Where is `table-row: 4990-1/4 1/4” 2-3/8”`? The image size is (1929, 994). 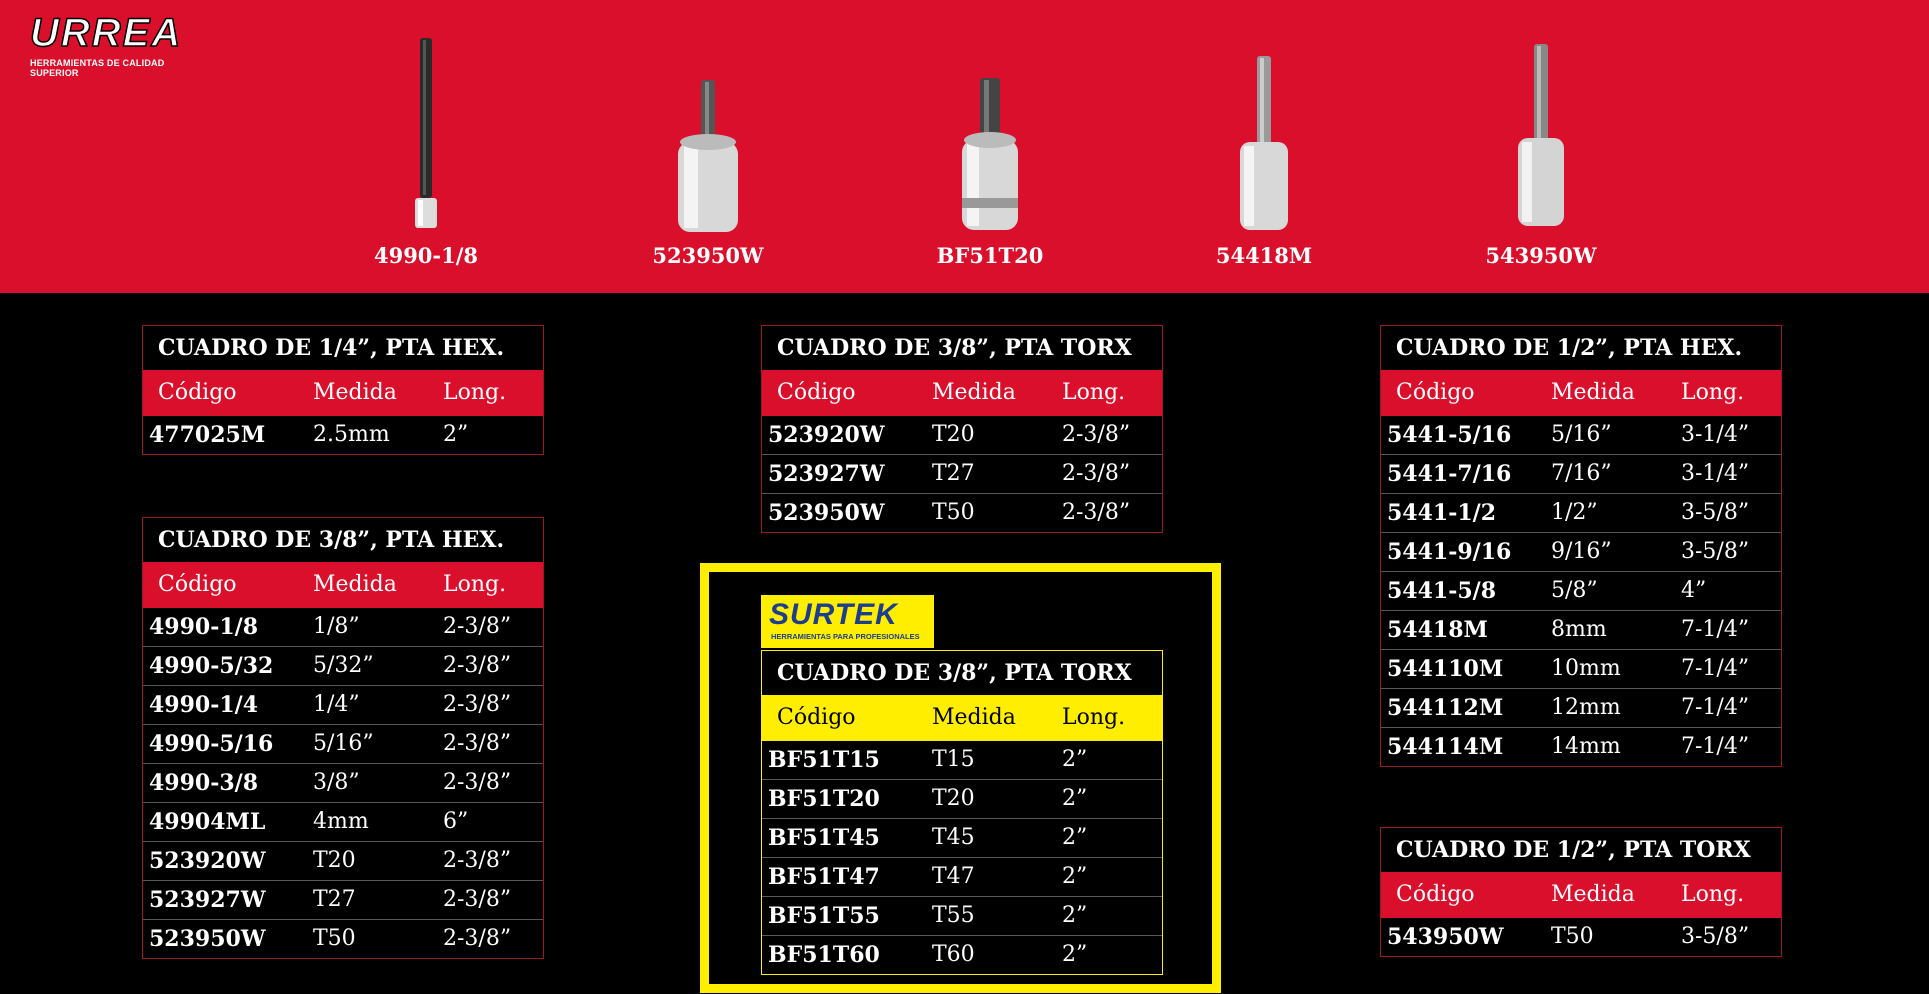
table-row: 4990-1/4 1/4” 2-3/8” is located at coordinates (343, 704).